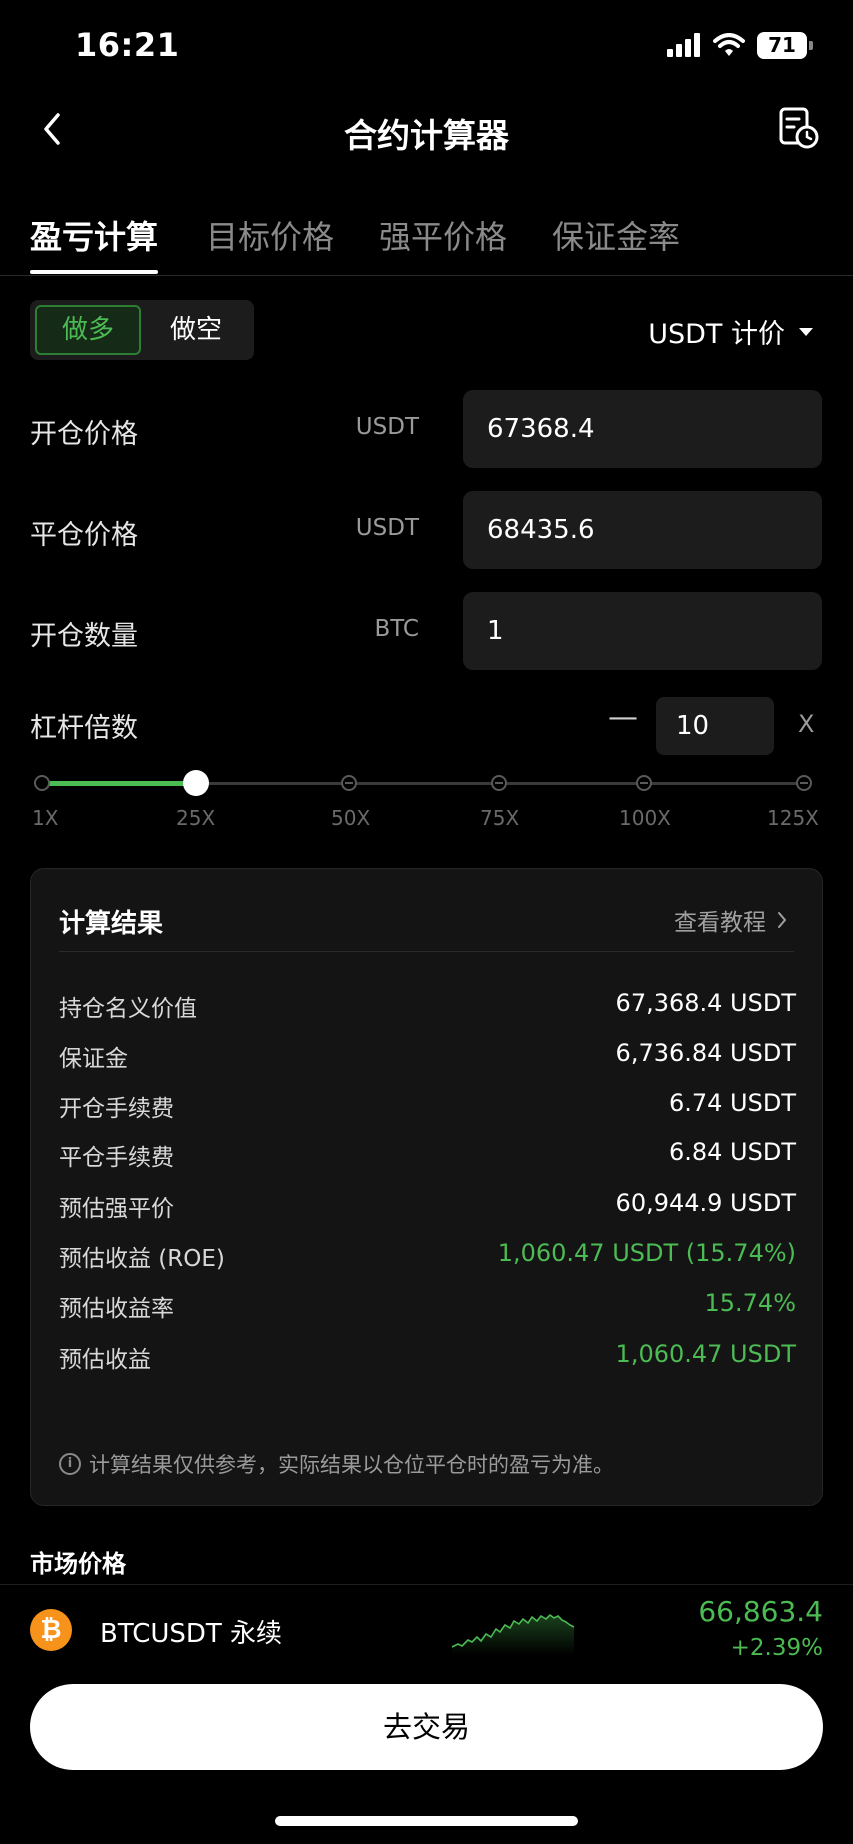 The image size is (853, 1844). What do you see at coordinates (426, 1727) in the screenshot?
I see `go-trade-button: 去交易` at bounding box center [426, 1727].